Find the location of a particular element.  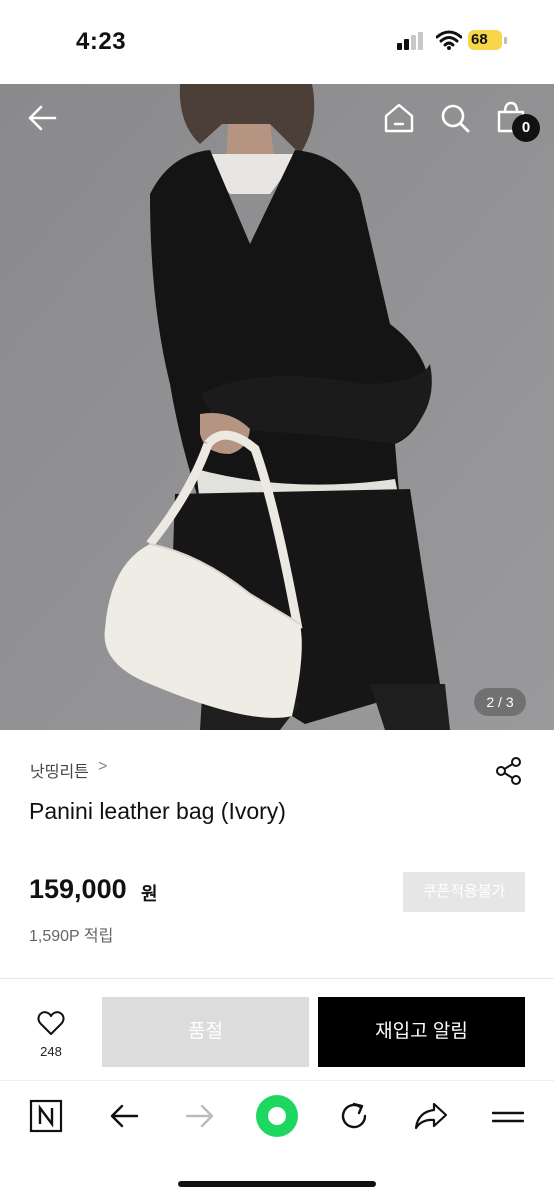

brand-link: 낫띵리튼 is located at coordinates (59, 770).